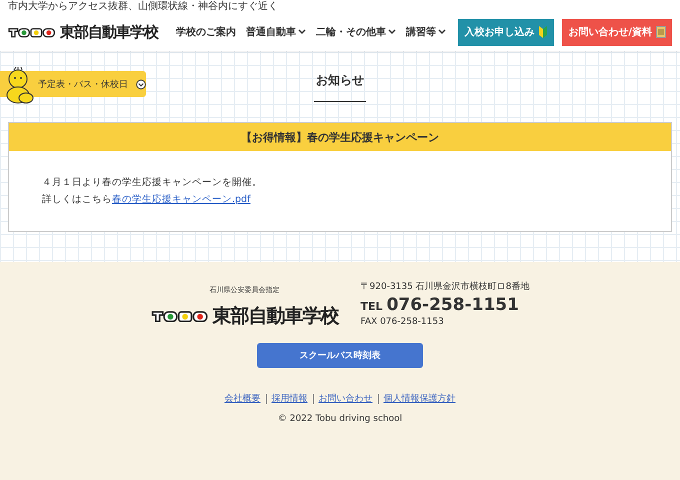 The height and width of the screenshot is (480, 680). What do you see at coordinates (20, 86) in the screenshot?
I see `mascot-drawing` at bounding box center [20, 86].